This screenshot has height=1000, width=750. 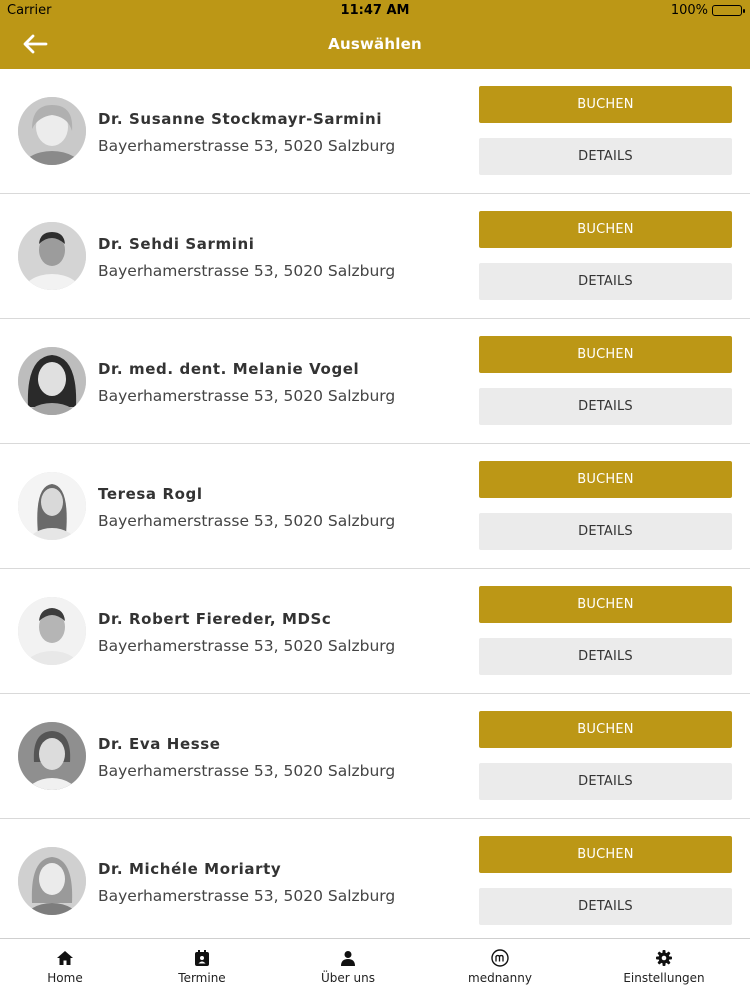 What do you see at coordinates (215, 619) in the screenshot?
I see `doctor-name: Dr. Robert Fiereder, MDSc` at bounding box center [215, 619].